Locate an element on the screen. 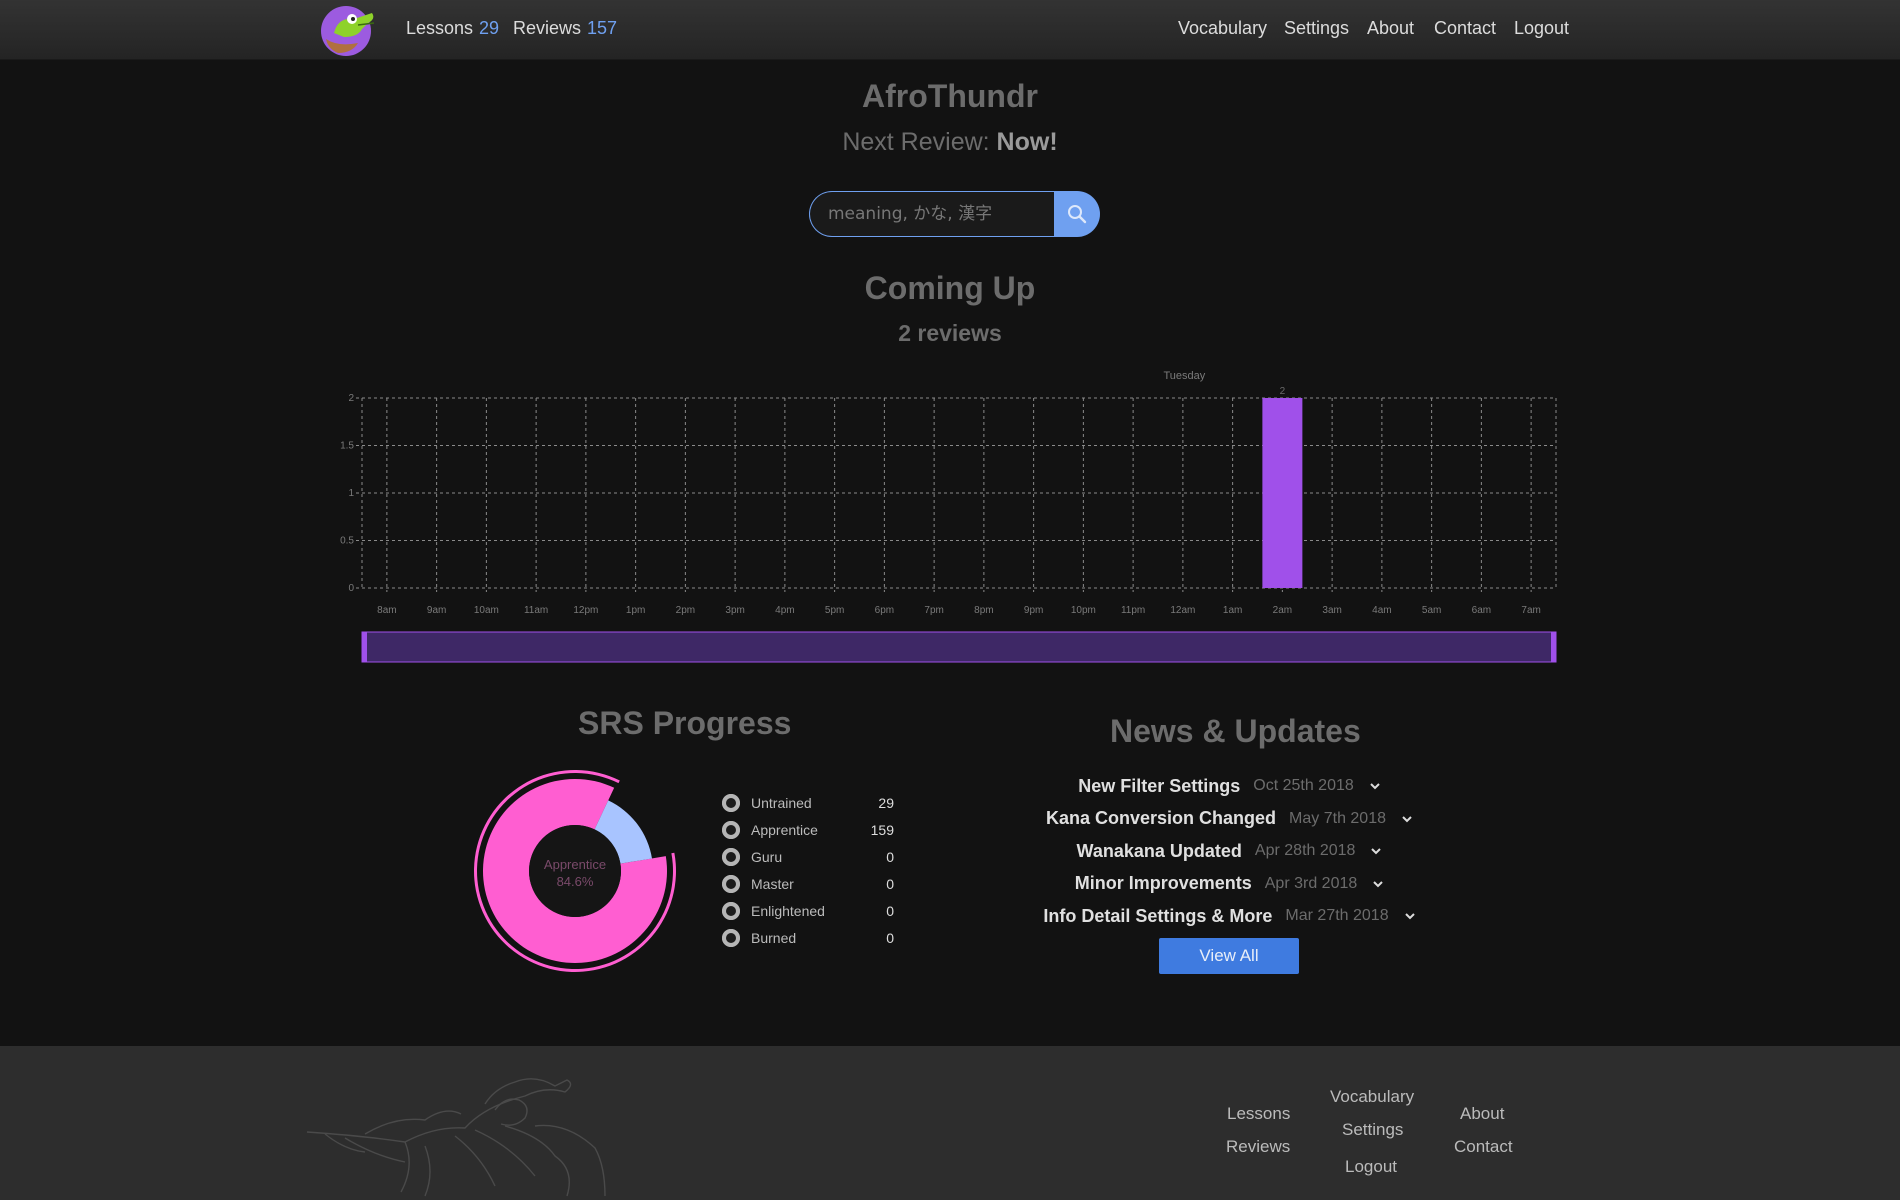 This screenshot has width=1900, height=1200. kitsun-logo-icon is located at coordinates (348, 30).